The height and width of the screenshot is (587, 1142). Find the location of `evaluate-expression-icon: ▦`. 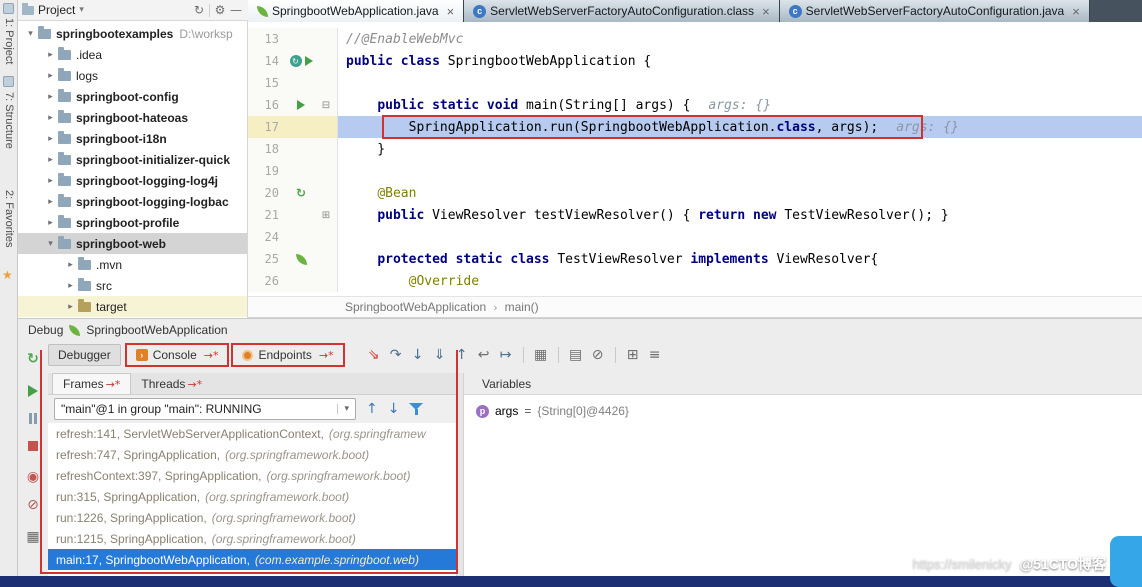

evaluate-expression-icon: ▦ is located at coordinates (541, 355).